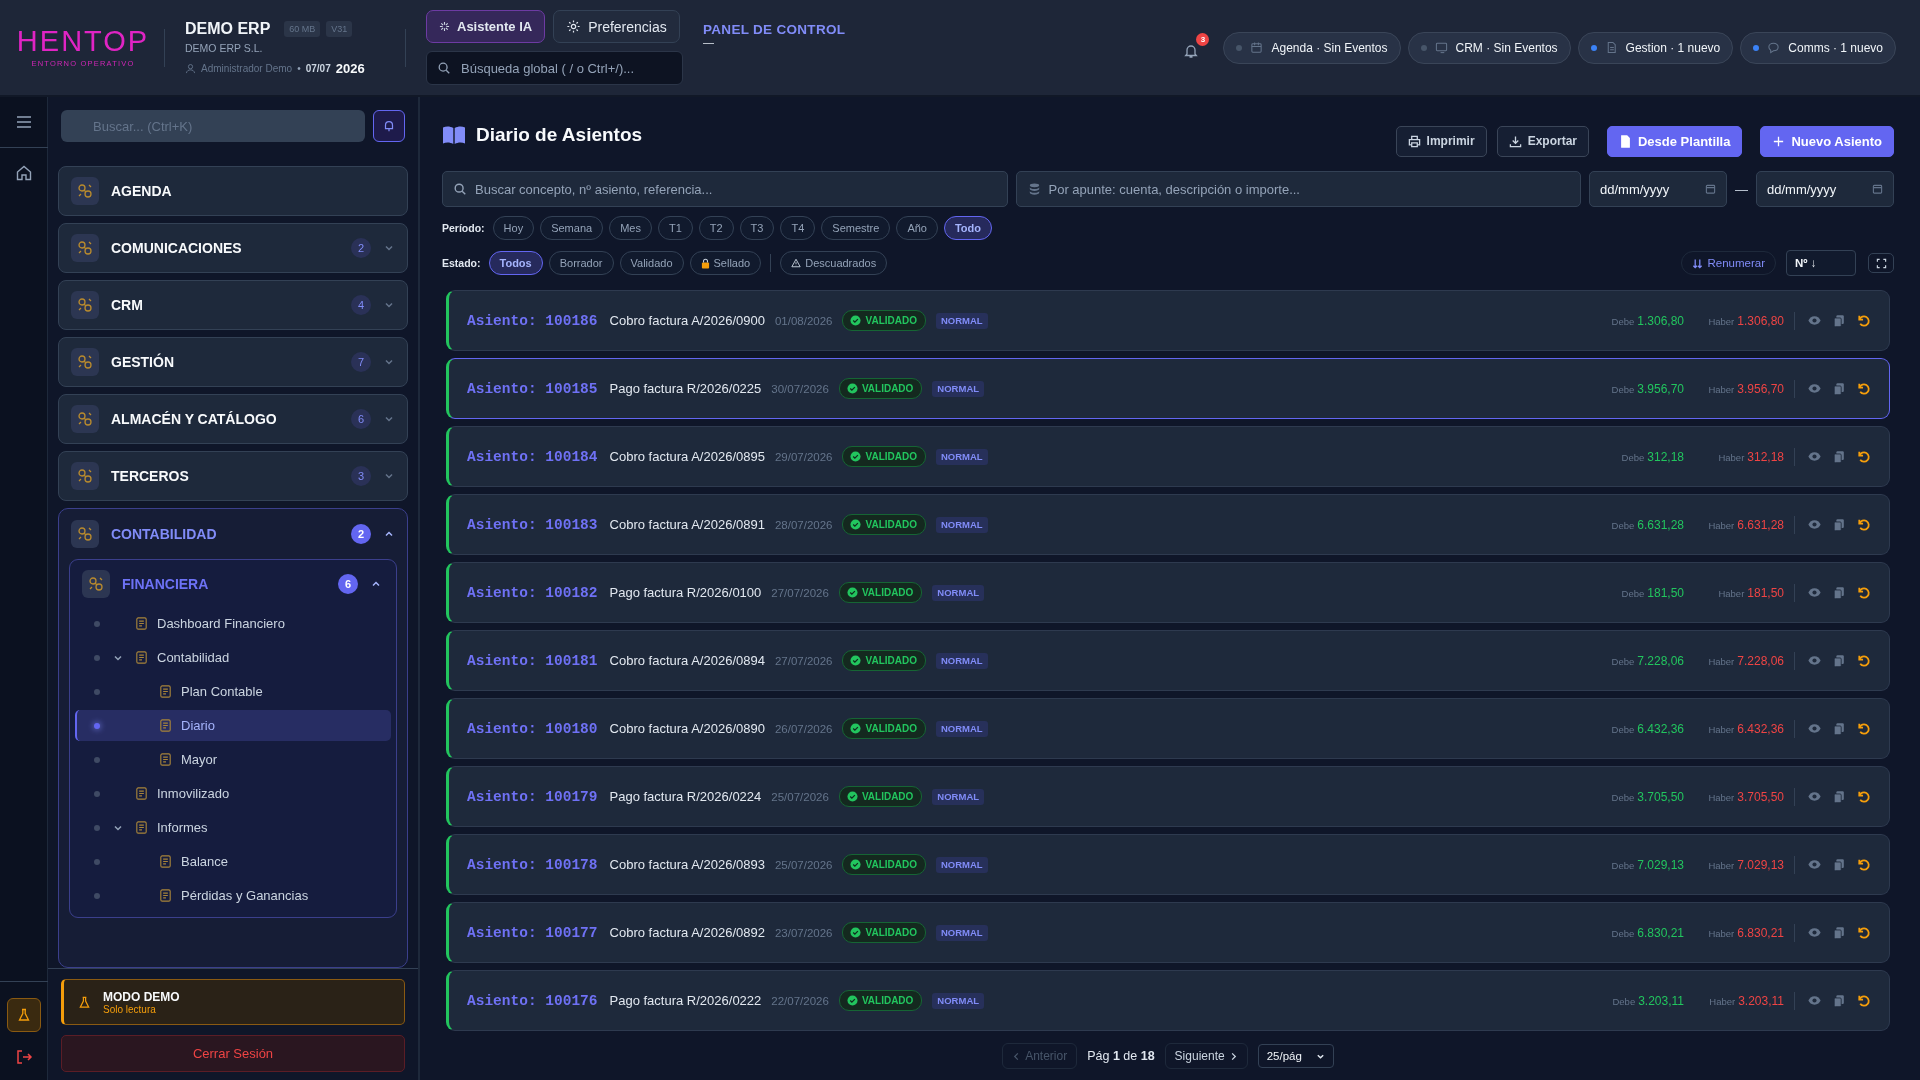 Image resolution: width=1920 pixels, height=1080 pixels. I want to click on status-chip: Borrador, so click(581, 263).